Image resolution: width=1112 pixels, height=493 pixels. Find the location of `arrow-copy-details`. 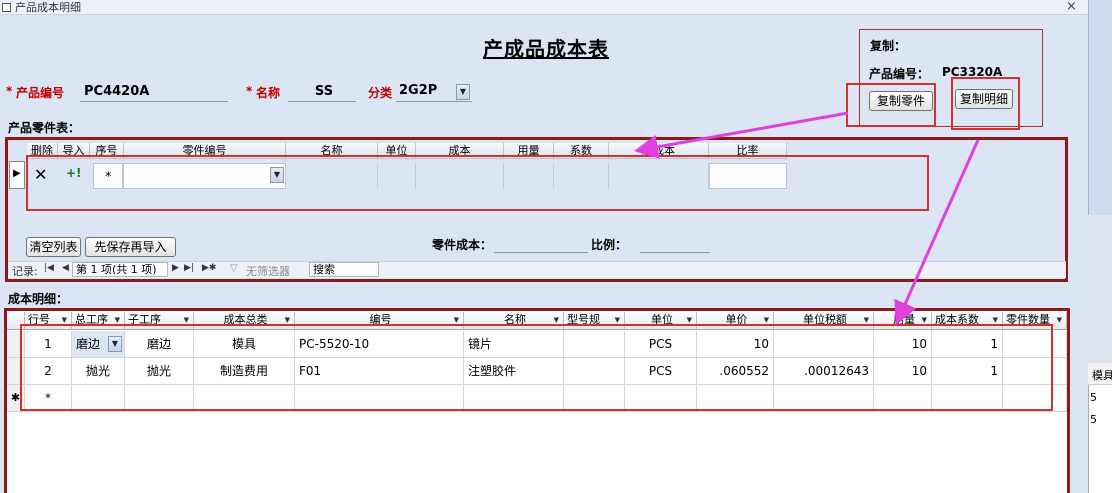

arrow-copy-details is located at coordinates (937, 232).